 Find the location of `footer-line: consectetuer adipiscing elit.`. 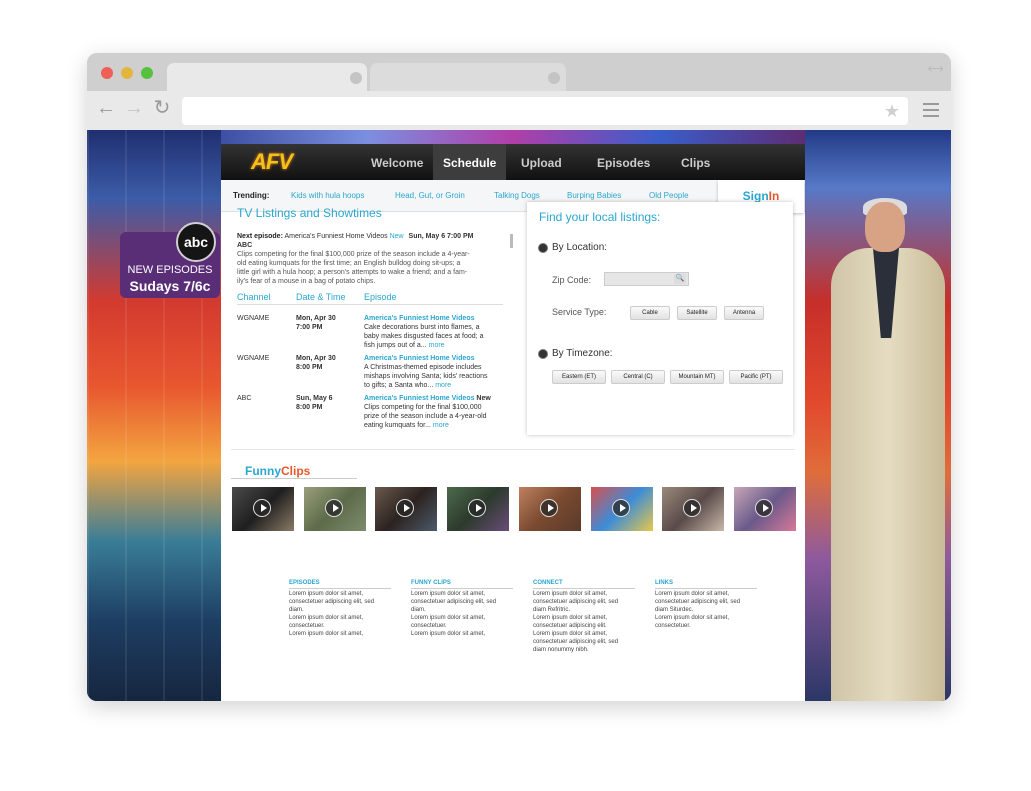

footer-line: consectetuer adipiscing elit. is located at coordinates (570, 626).